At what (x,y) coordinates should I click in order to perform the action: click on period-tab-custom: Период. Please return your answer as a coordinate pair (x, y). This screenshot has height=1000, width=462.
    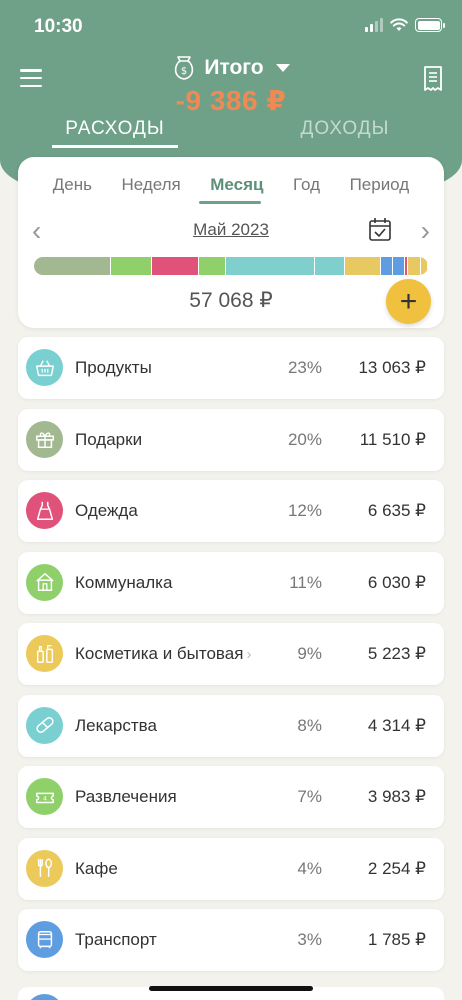
    Looking at the image, I should click on (380, 185).